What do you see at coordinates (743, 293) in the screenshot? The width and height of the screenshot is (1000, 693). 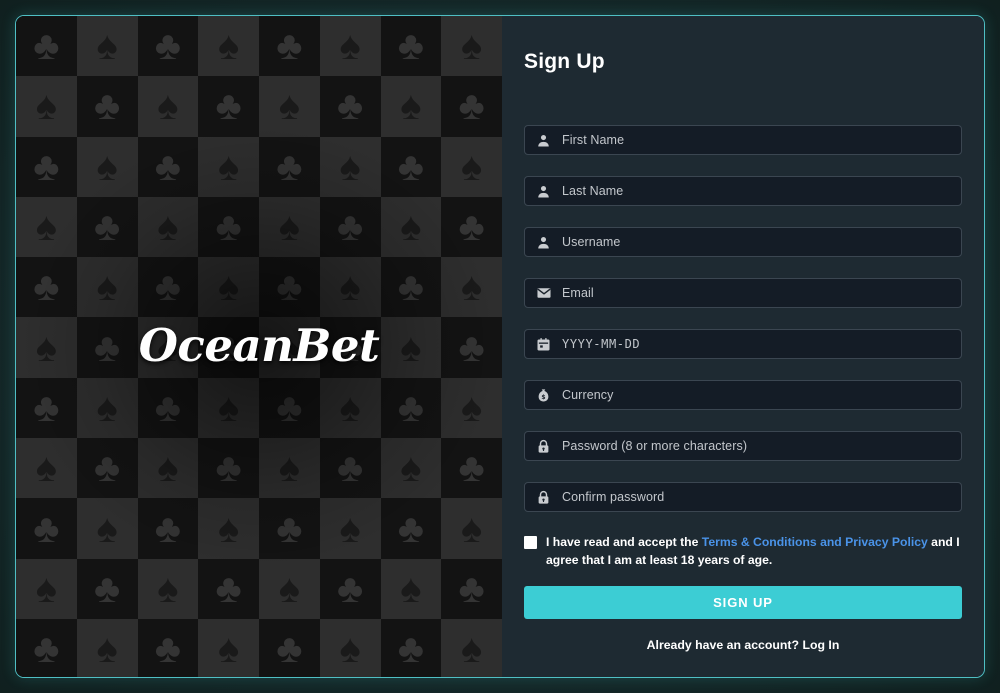 I see `email-field: Email` at bounding box center [743, 293].